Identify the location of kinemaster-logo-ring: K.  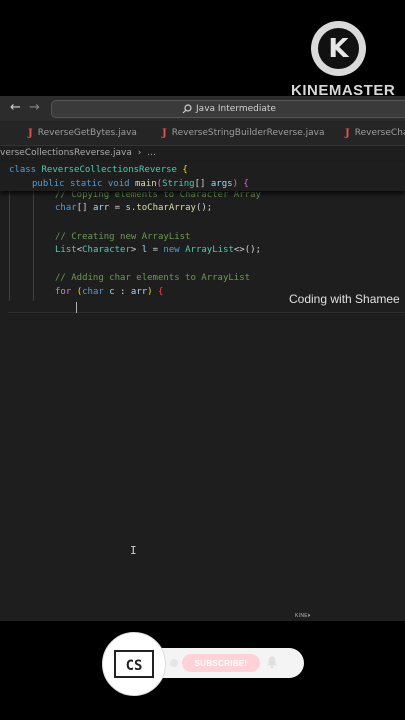
(338, 48).